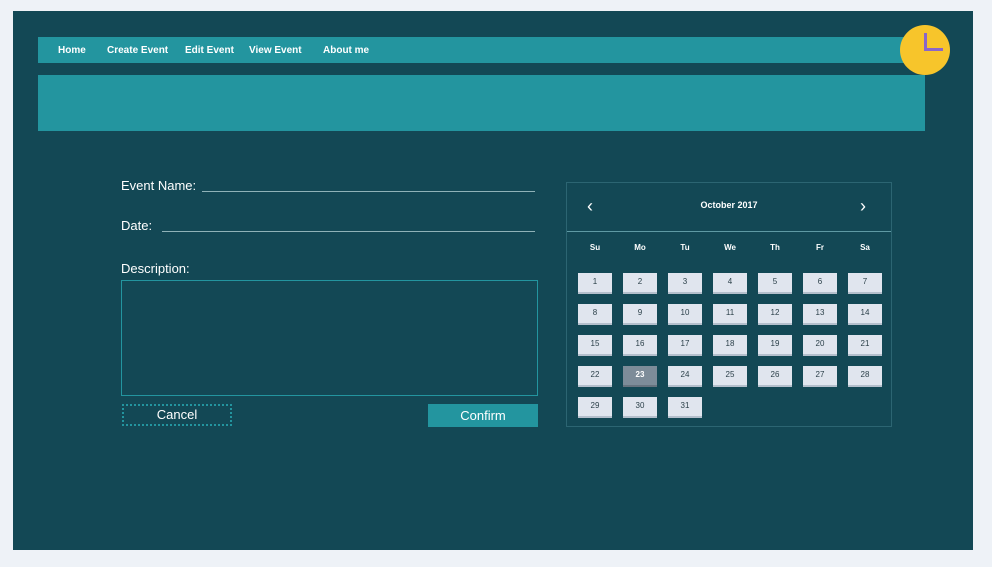 The height and width of the screenshot is (567, 992). I want to click on calendar-day: 11, so click(730, 314).